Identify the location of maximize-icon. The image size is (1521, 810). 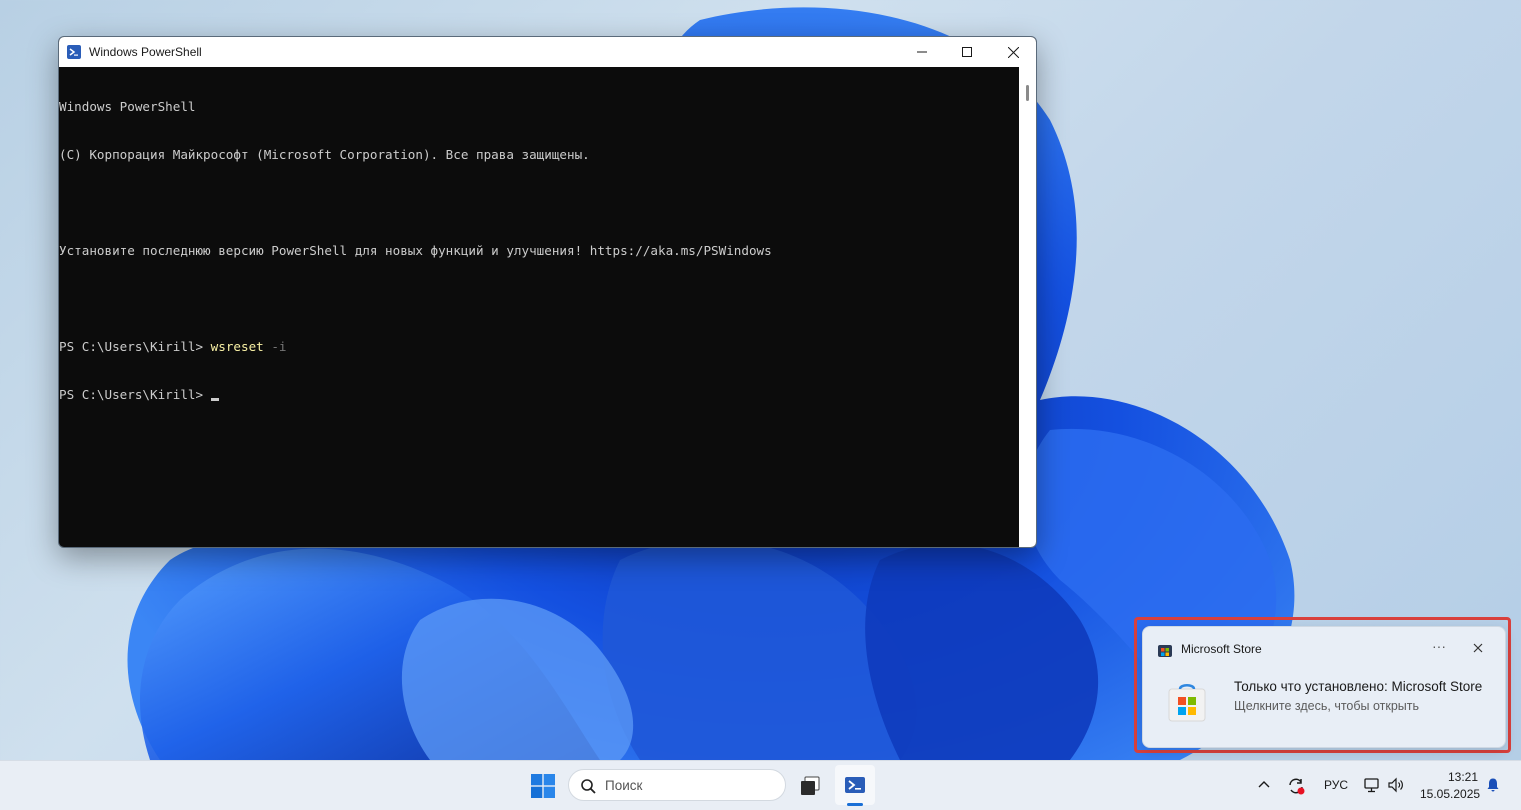
(967, 52).